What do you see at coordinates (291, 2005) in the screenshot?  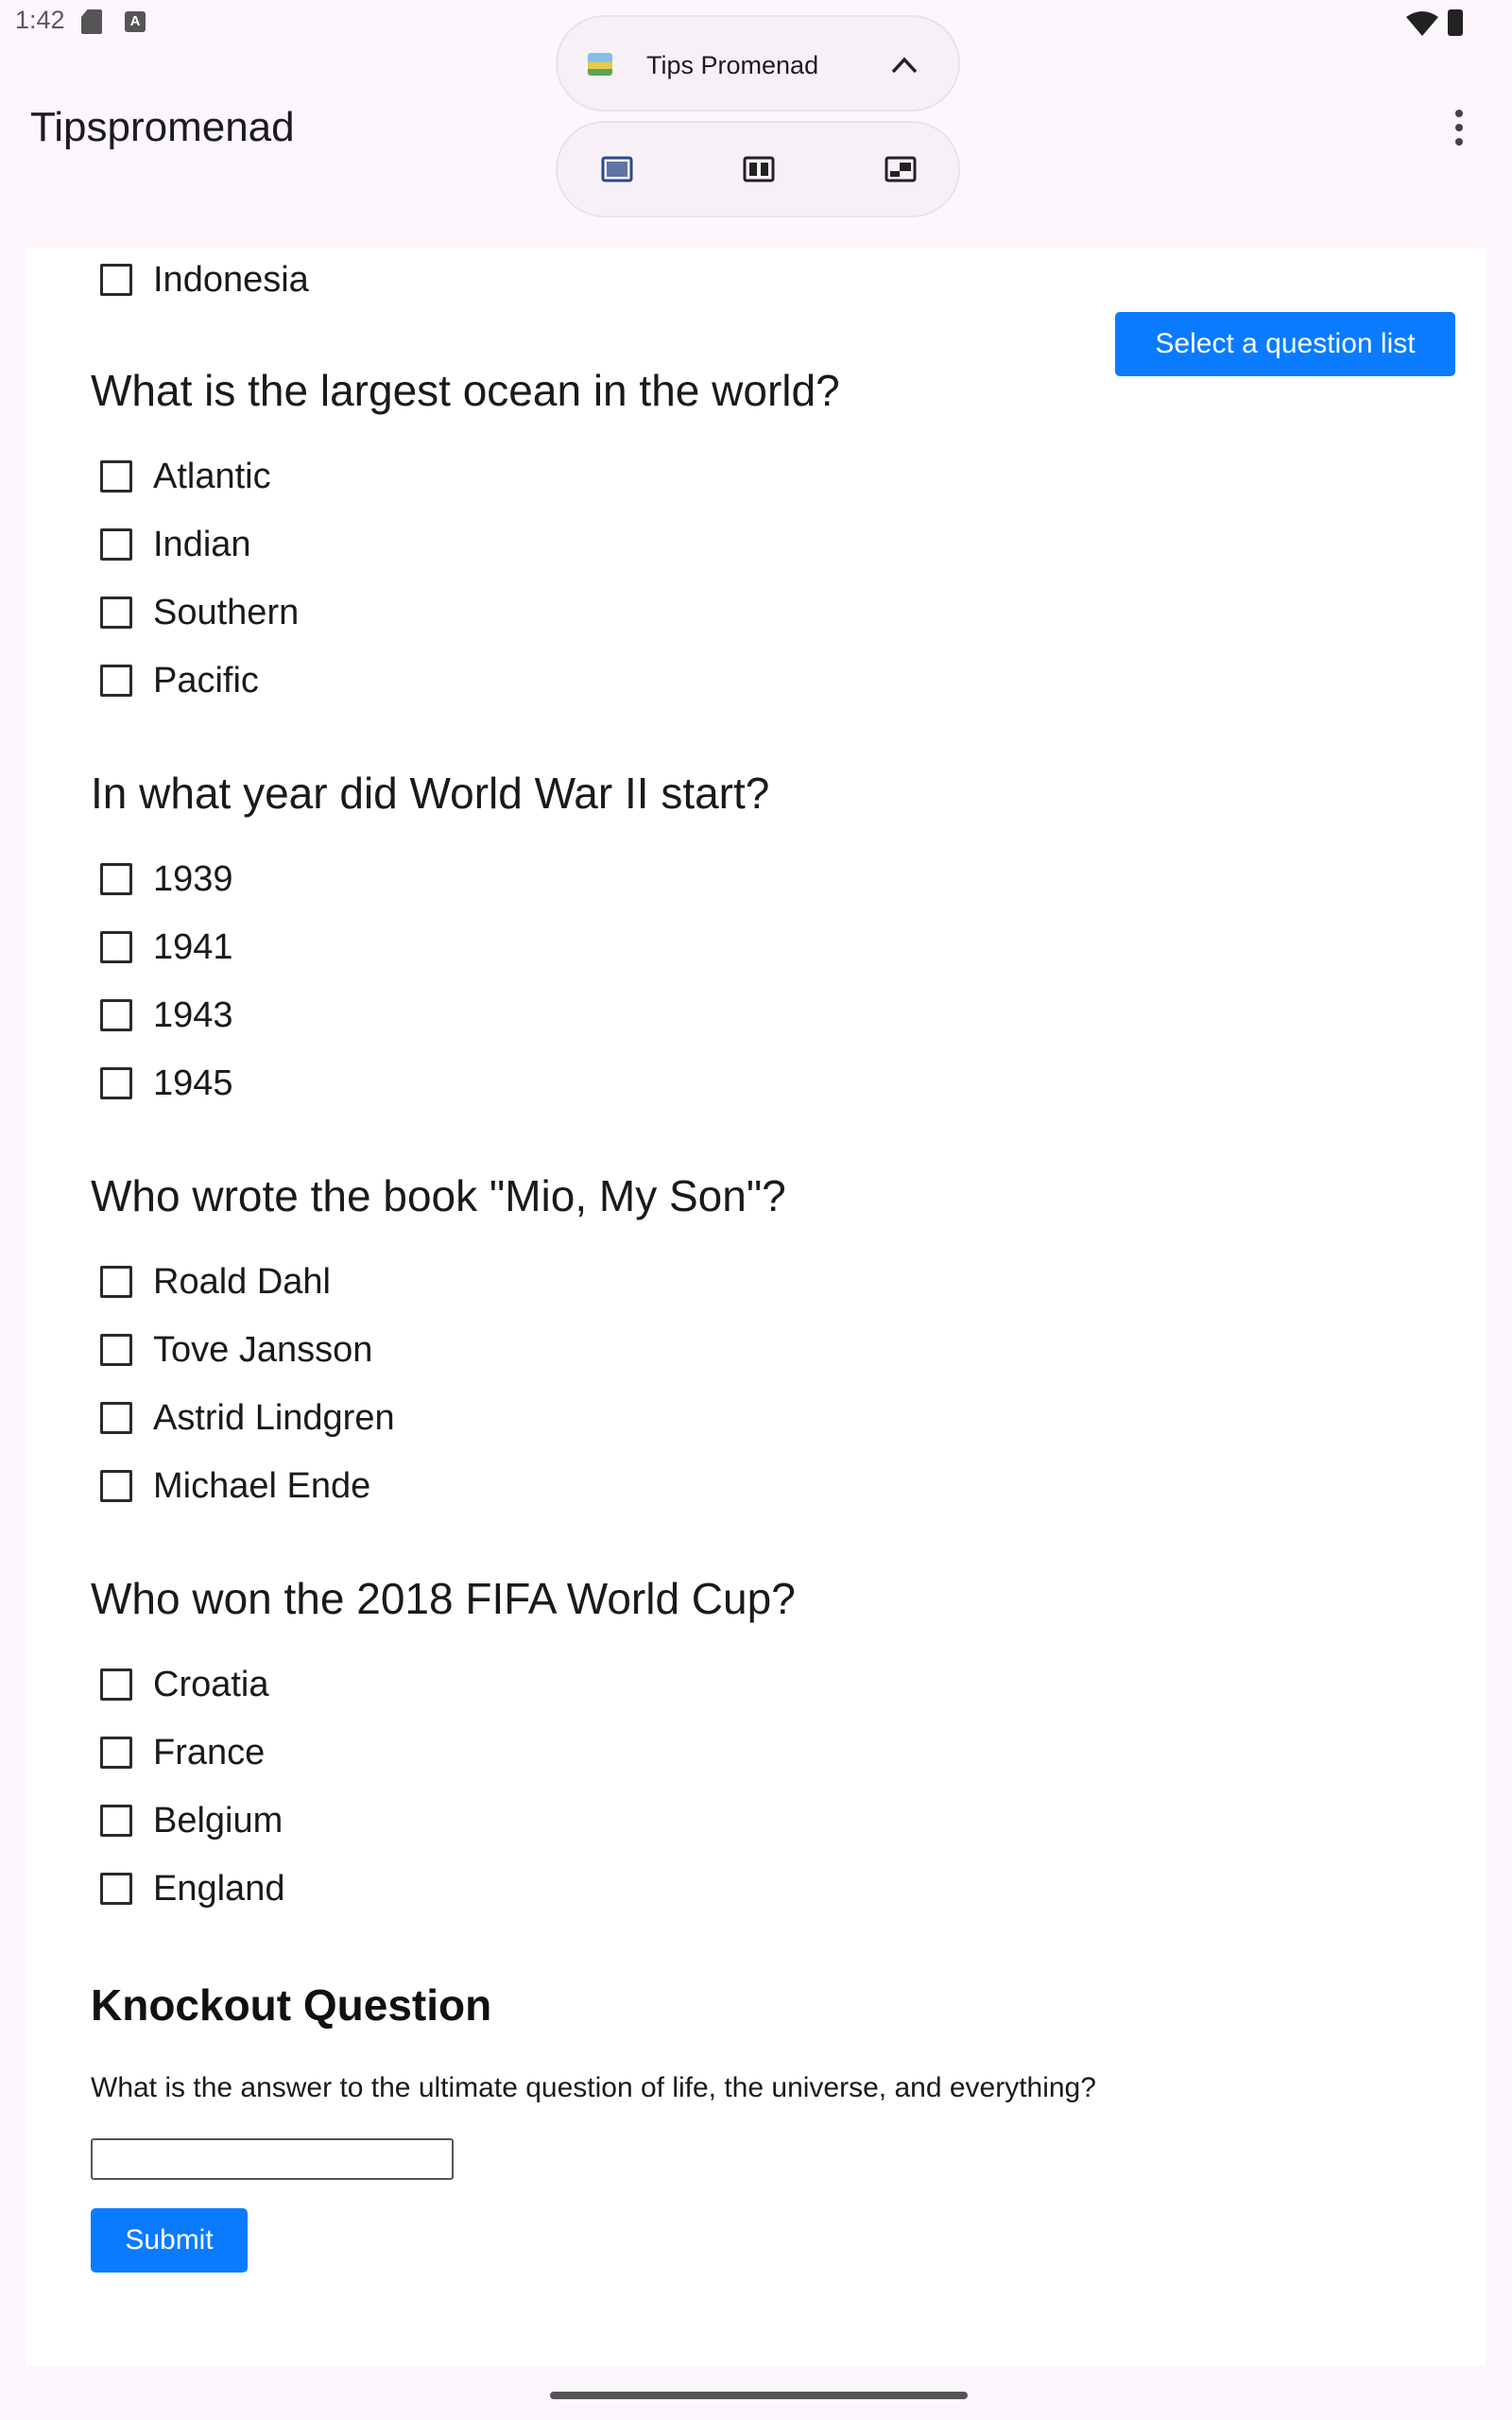 I see `knockout-heading: Knockout Question` at bounding box center [291, 2005].